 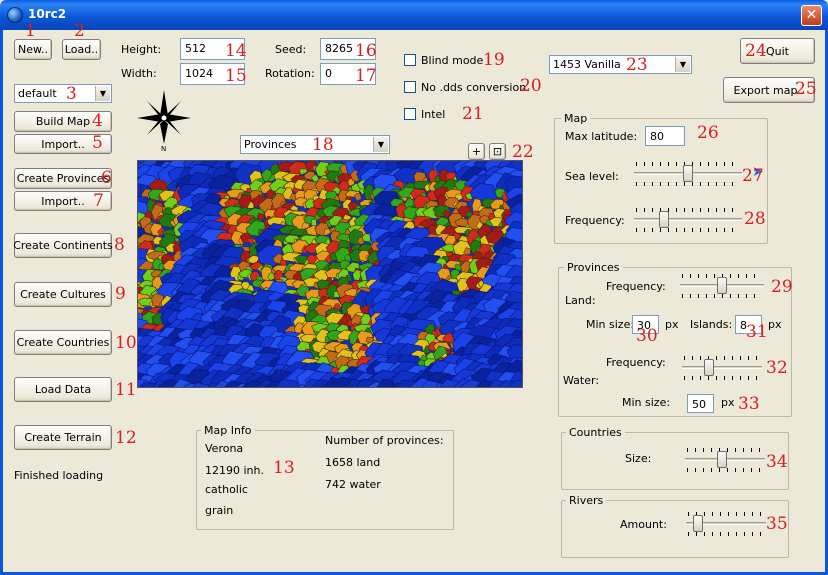 I want to click on islands-unit: px, so click(x=775, y=324).